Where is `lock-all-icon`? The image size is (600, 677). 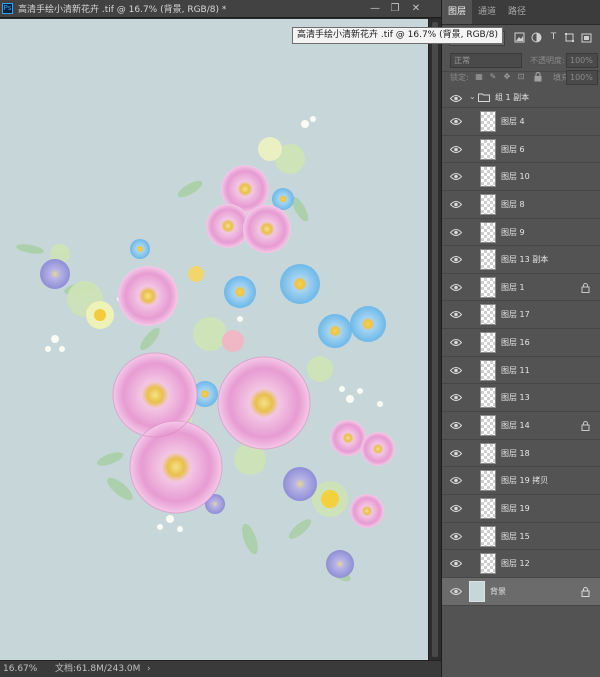
lock-all-icon is located at coordinates (538, 76).